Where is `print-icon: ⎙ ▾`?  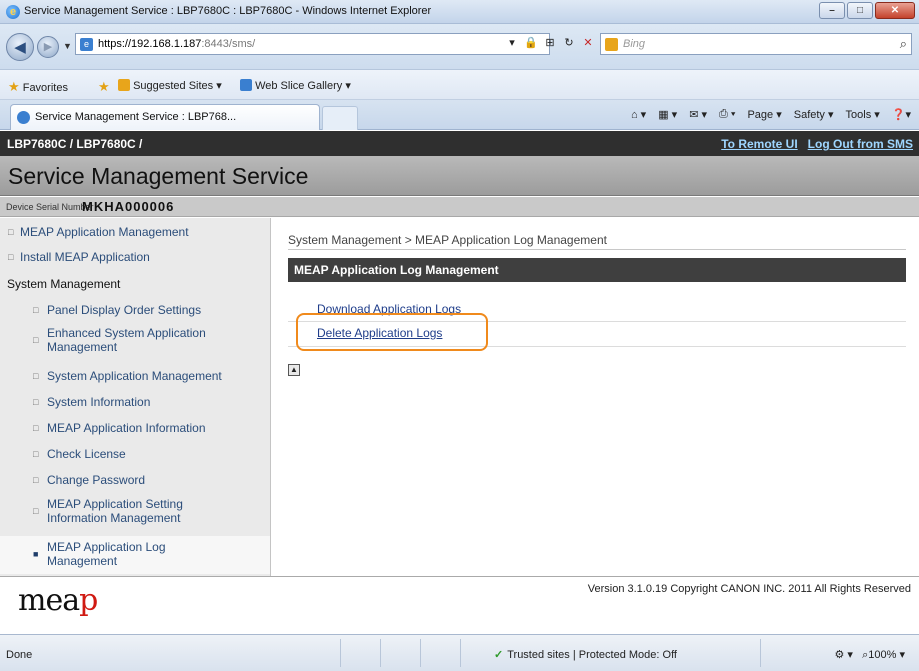
print-icon: ⎙ ▾ is located at coordinates (727, 114).